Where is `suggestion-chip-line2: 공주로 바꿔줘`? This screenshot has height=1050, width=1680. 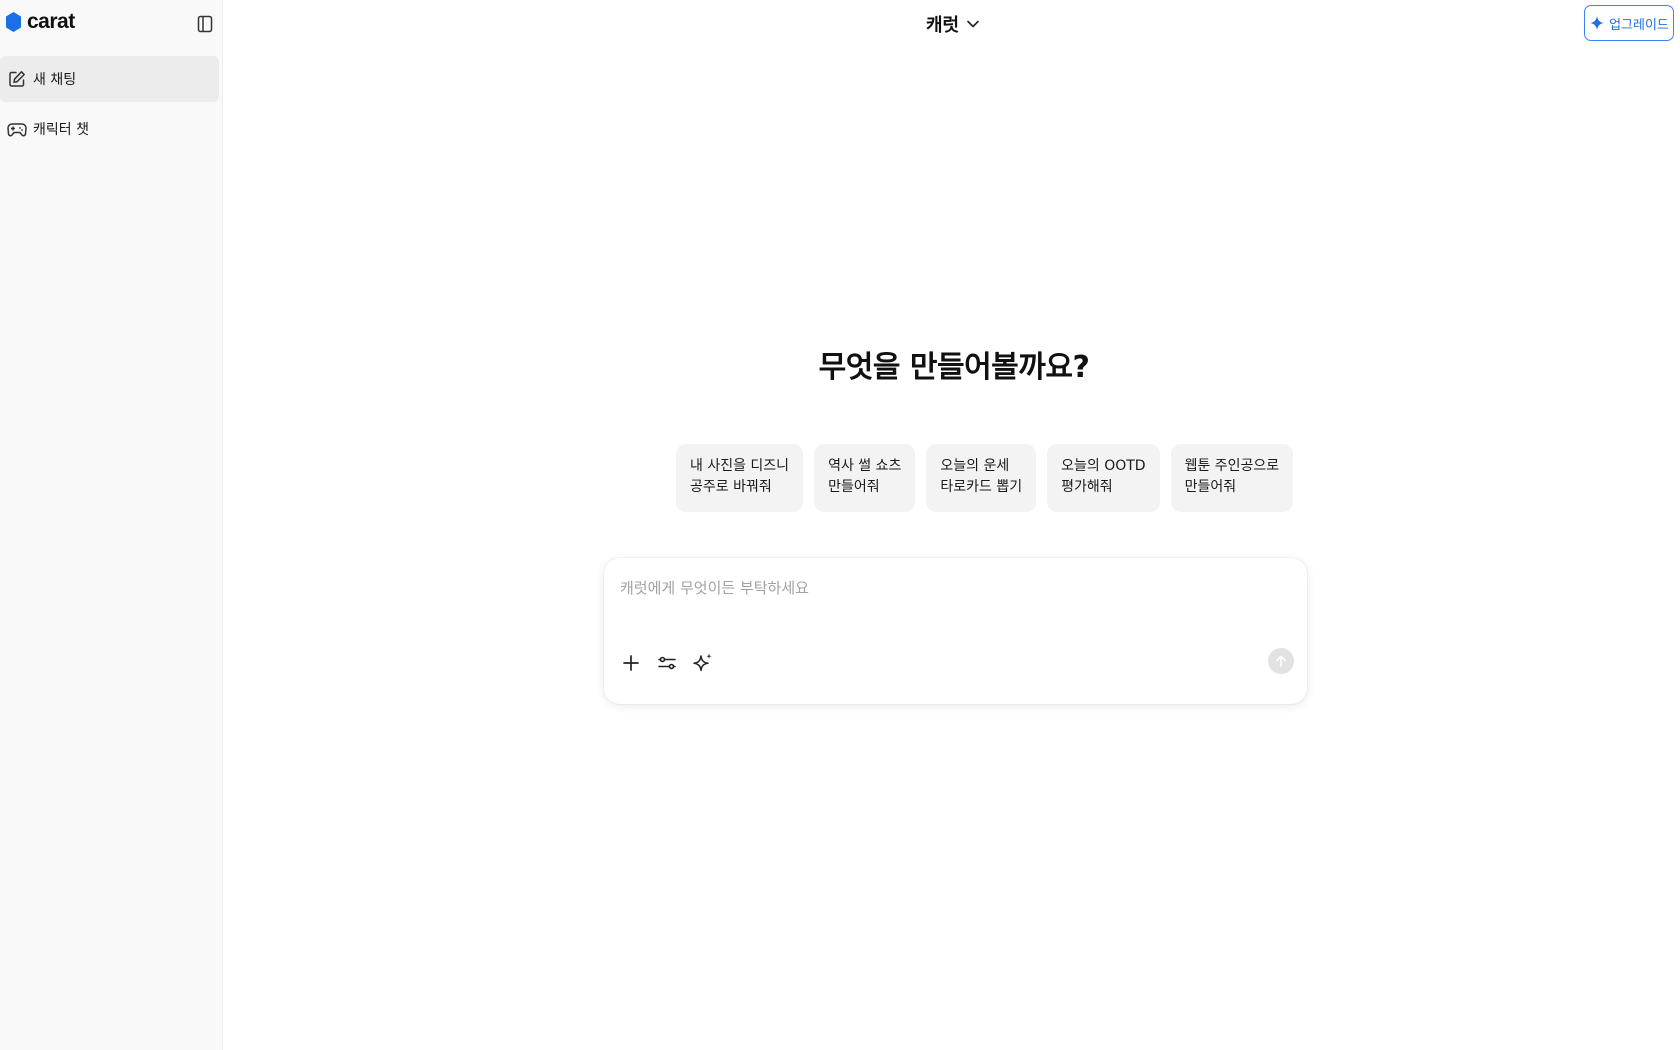 suggestion-chip-line2: 공주로 바꿔줘 is located at coordinates (731, 487).